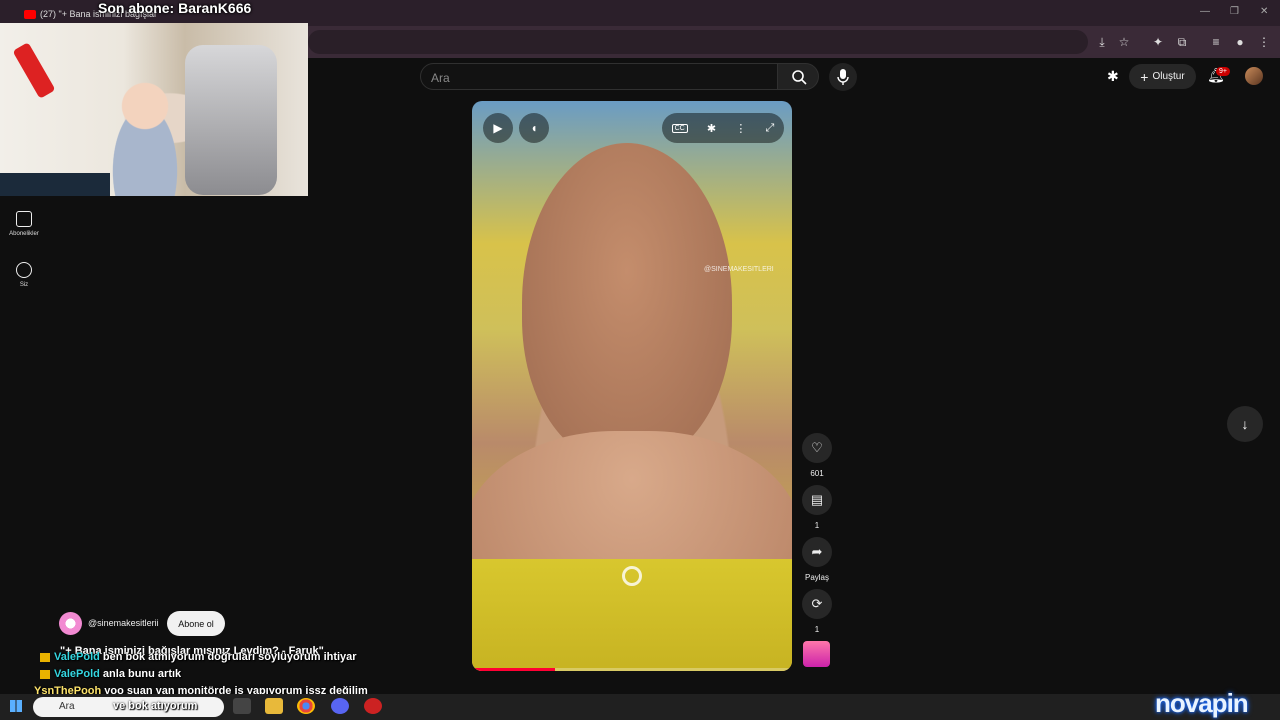 The height and width of the screenshot is (720, 1280). I want to click on voice-search-button, so click(843, 77).